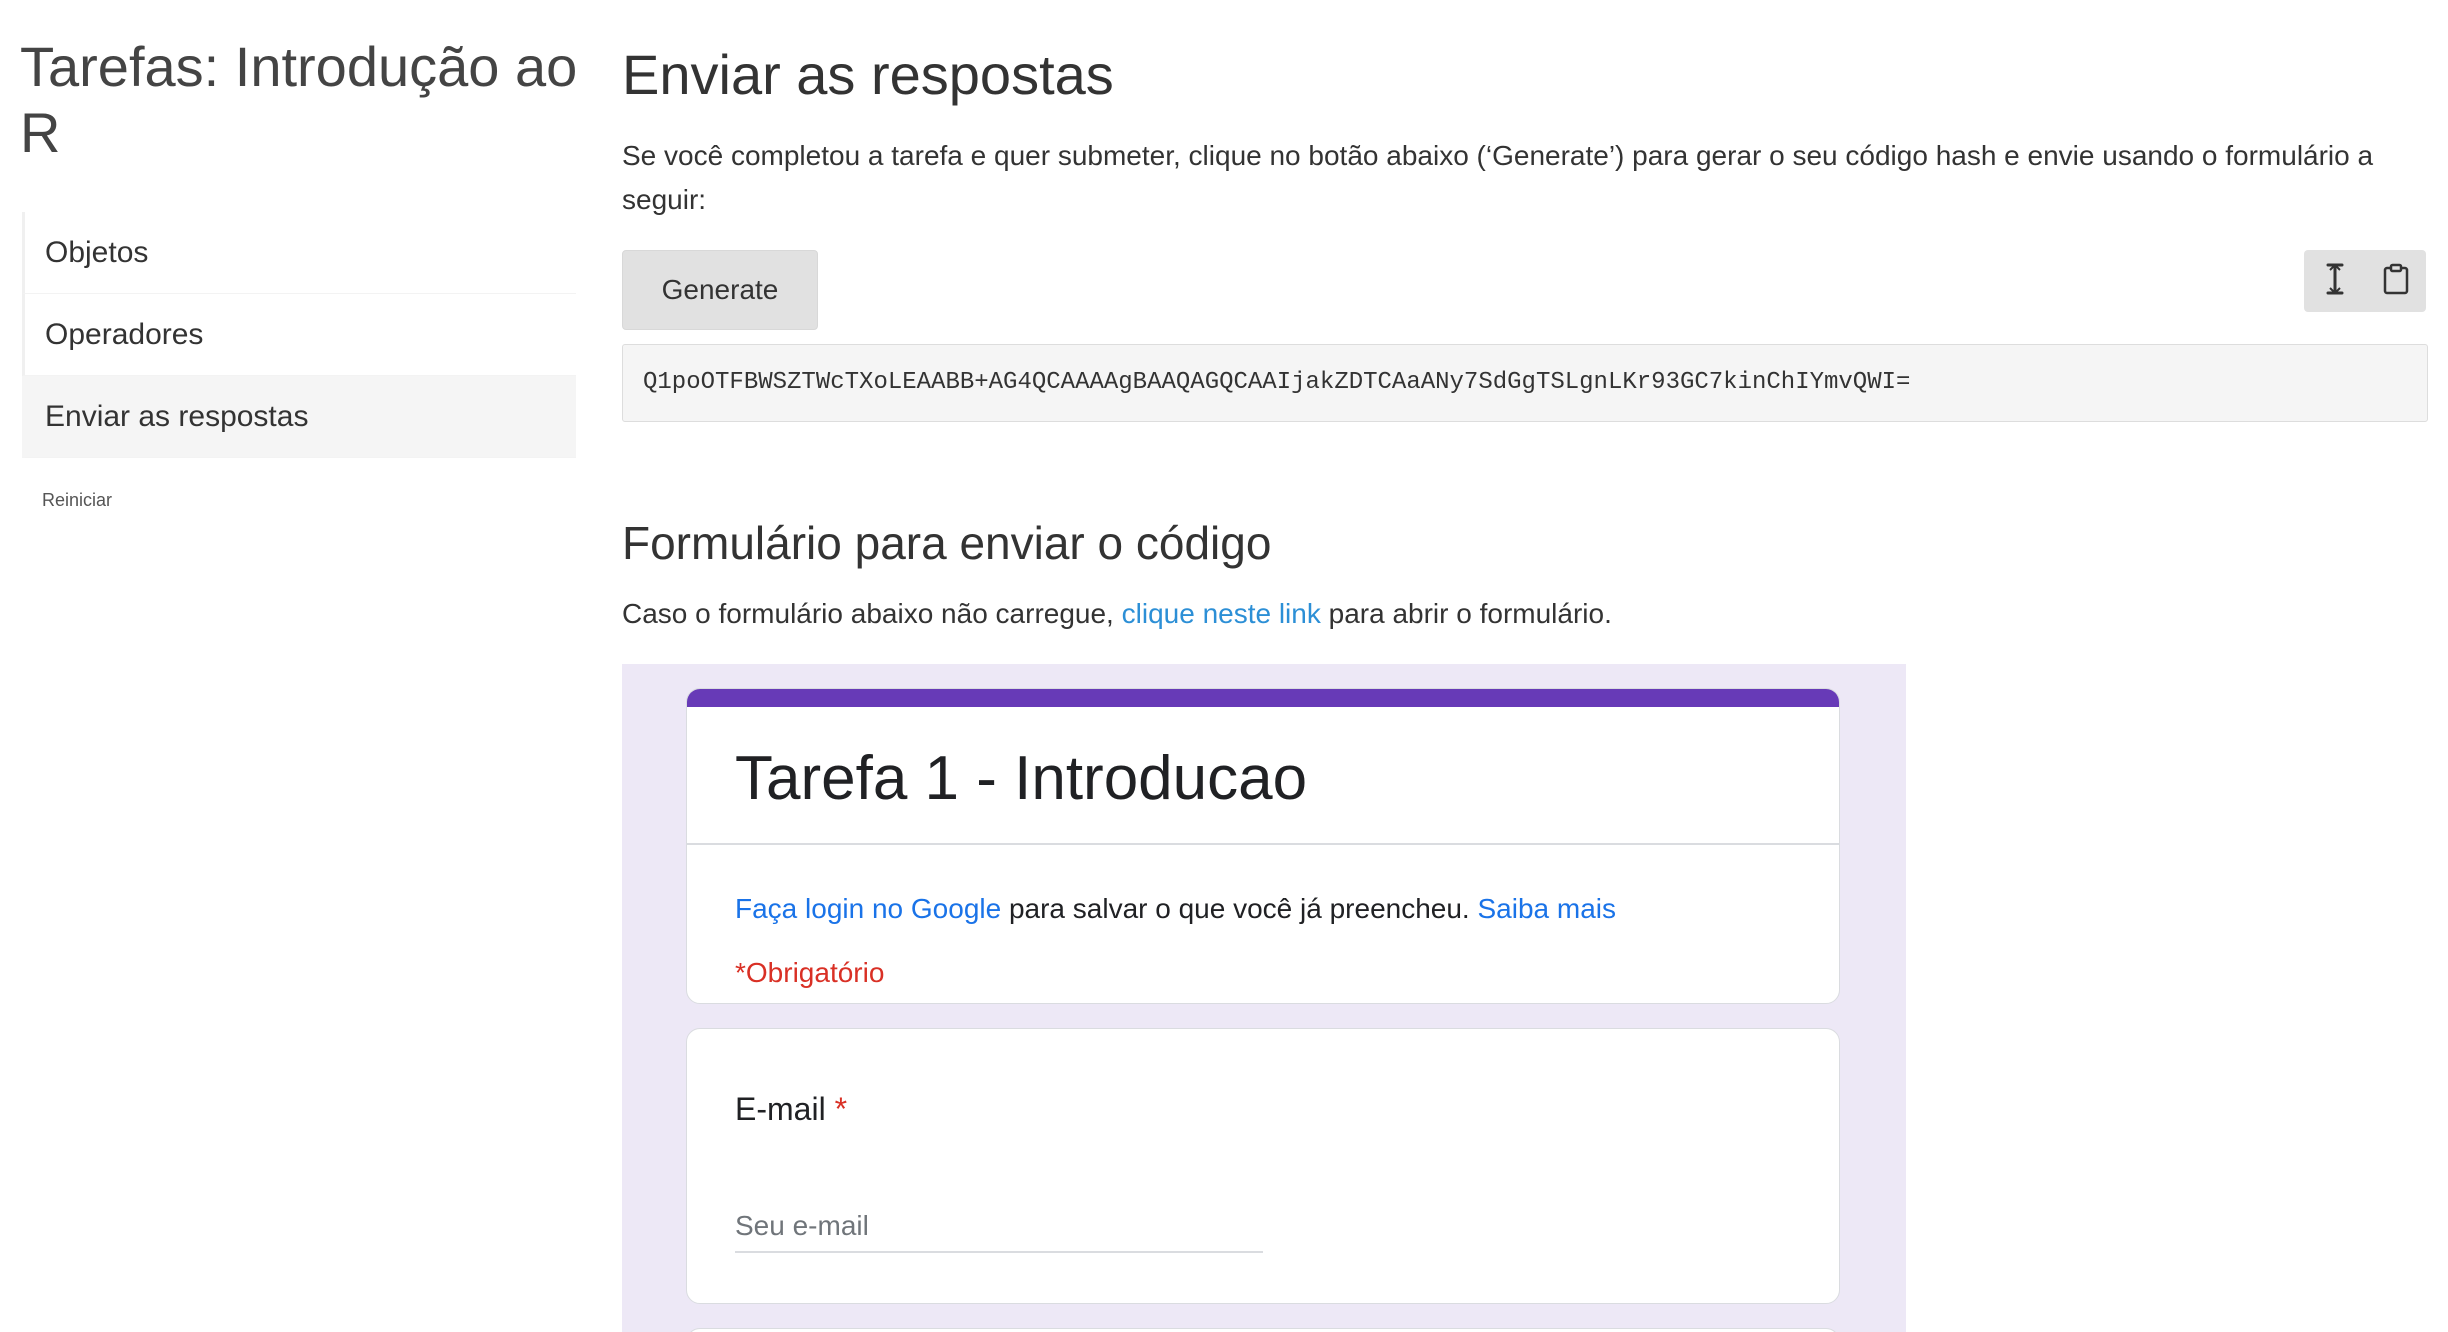 The width and height of the screenshot is (2448, 1332). Describe the element at coordinates (299, 253) in the screenshot. I see `sidebar-item-objetos: Objetos` at that location.